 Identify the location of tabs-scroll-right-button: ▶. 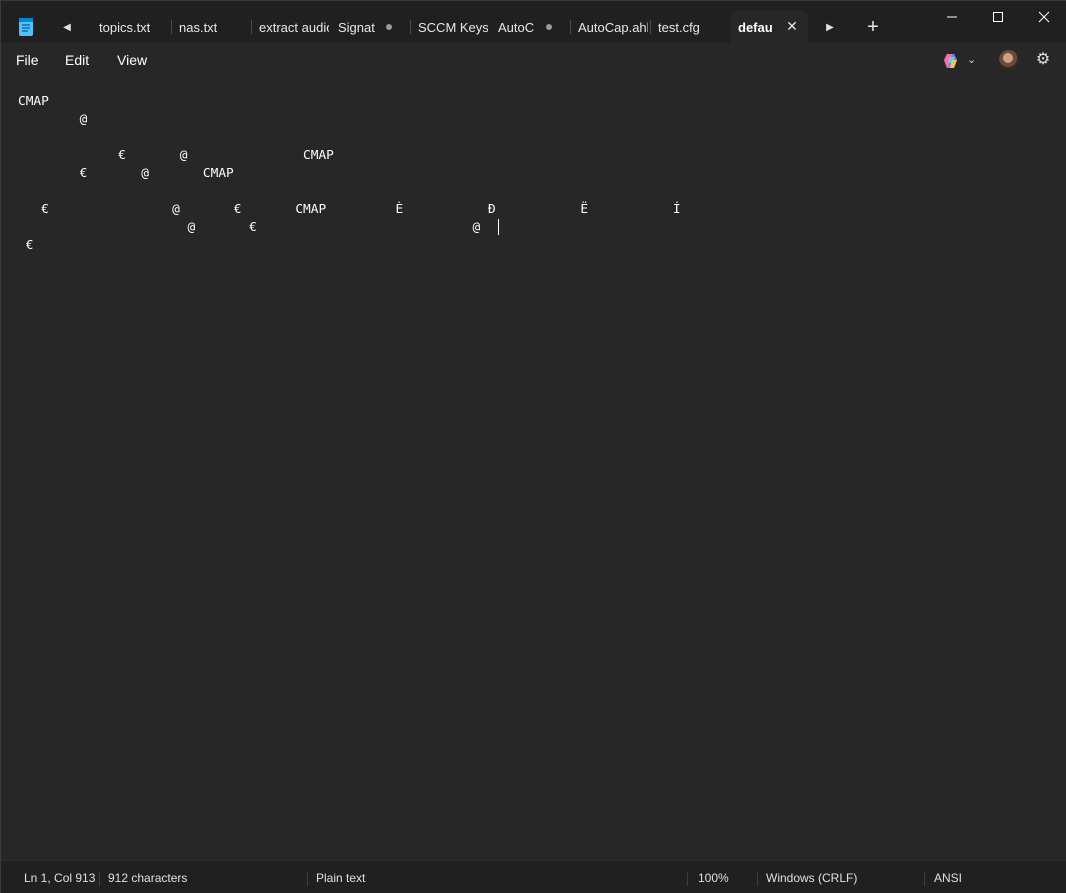
(830, 27).